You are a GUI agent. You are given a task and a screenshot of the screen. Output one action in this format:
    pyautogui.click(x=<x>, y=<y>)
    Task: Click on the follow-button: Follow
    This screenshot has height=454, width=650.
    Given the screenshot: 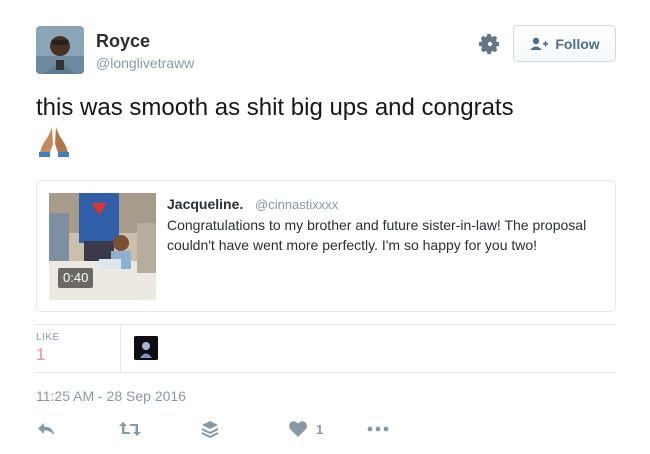 What is the action you would take?
    pyautogui.click(x=564, y=43)
    